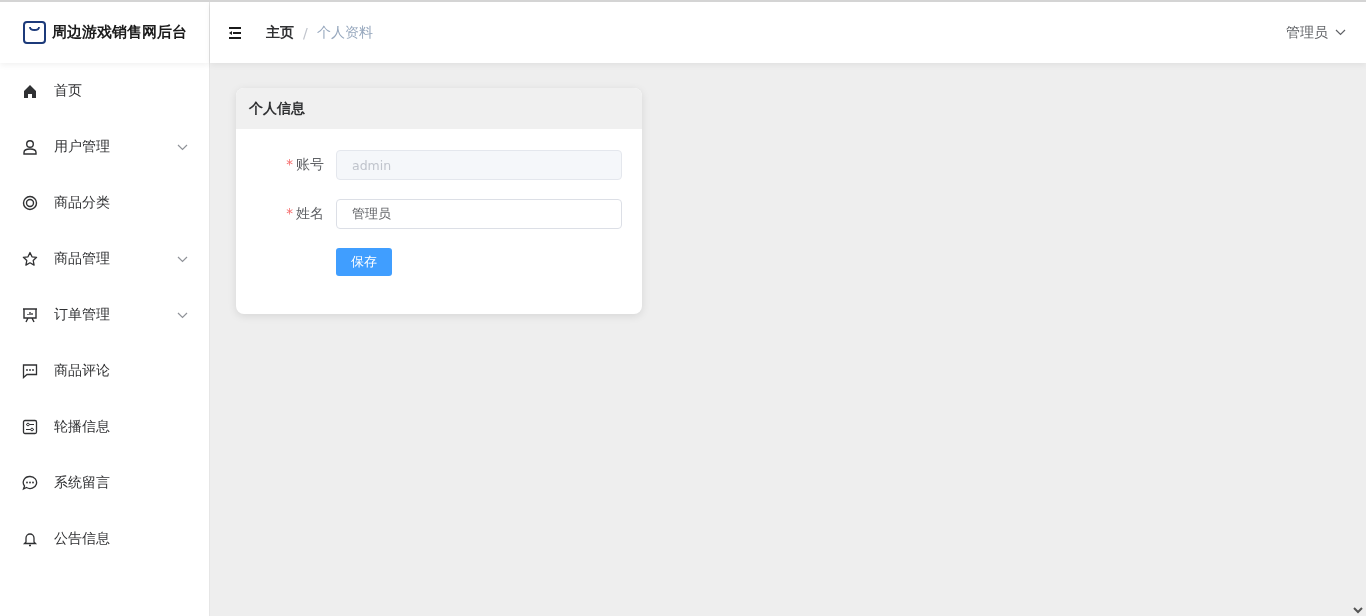 This screenshot has height=616, width=1366. Describe the element at coordinates (30, 539) in the screenshot. I see `bell-icon` at that location.